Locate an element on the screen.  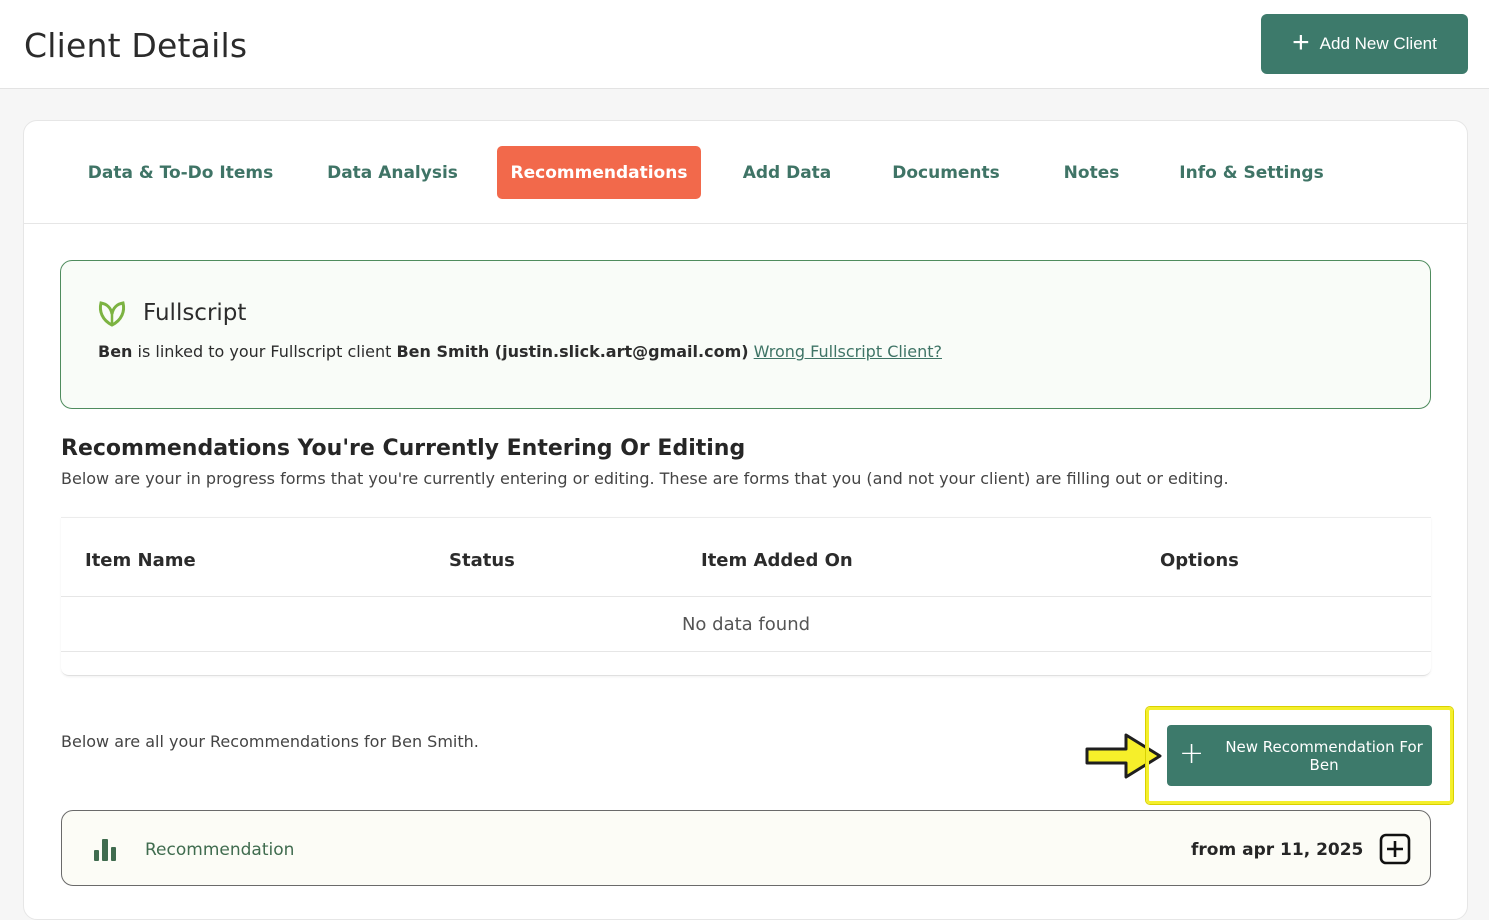
tab-info-settings: Info & Settings is located at coordinates (1251, 172).